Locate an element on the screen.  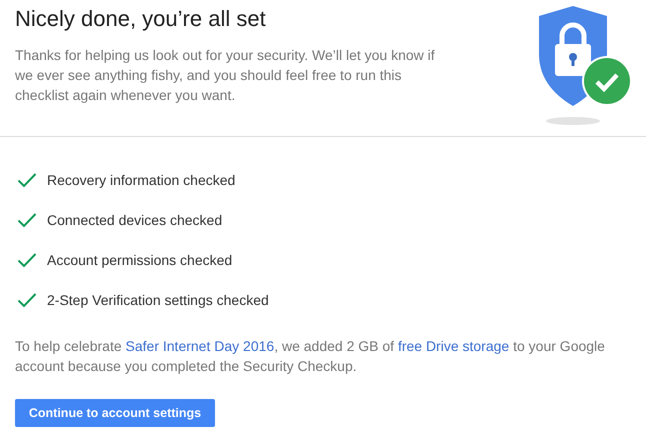
link: Safer Internet Day 2016 is located at coordinates (200, 346).